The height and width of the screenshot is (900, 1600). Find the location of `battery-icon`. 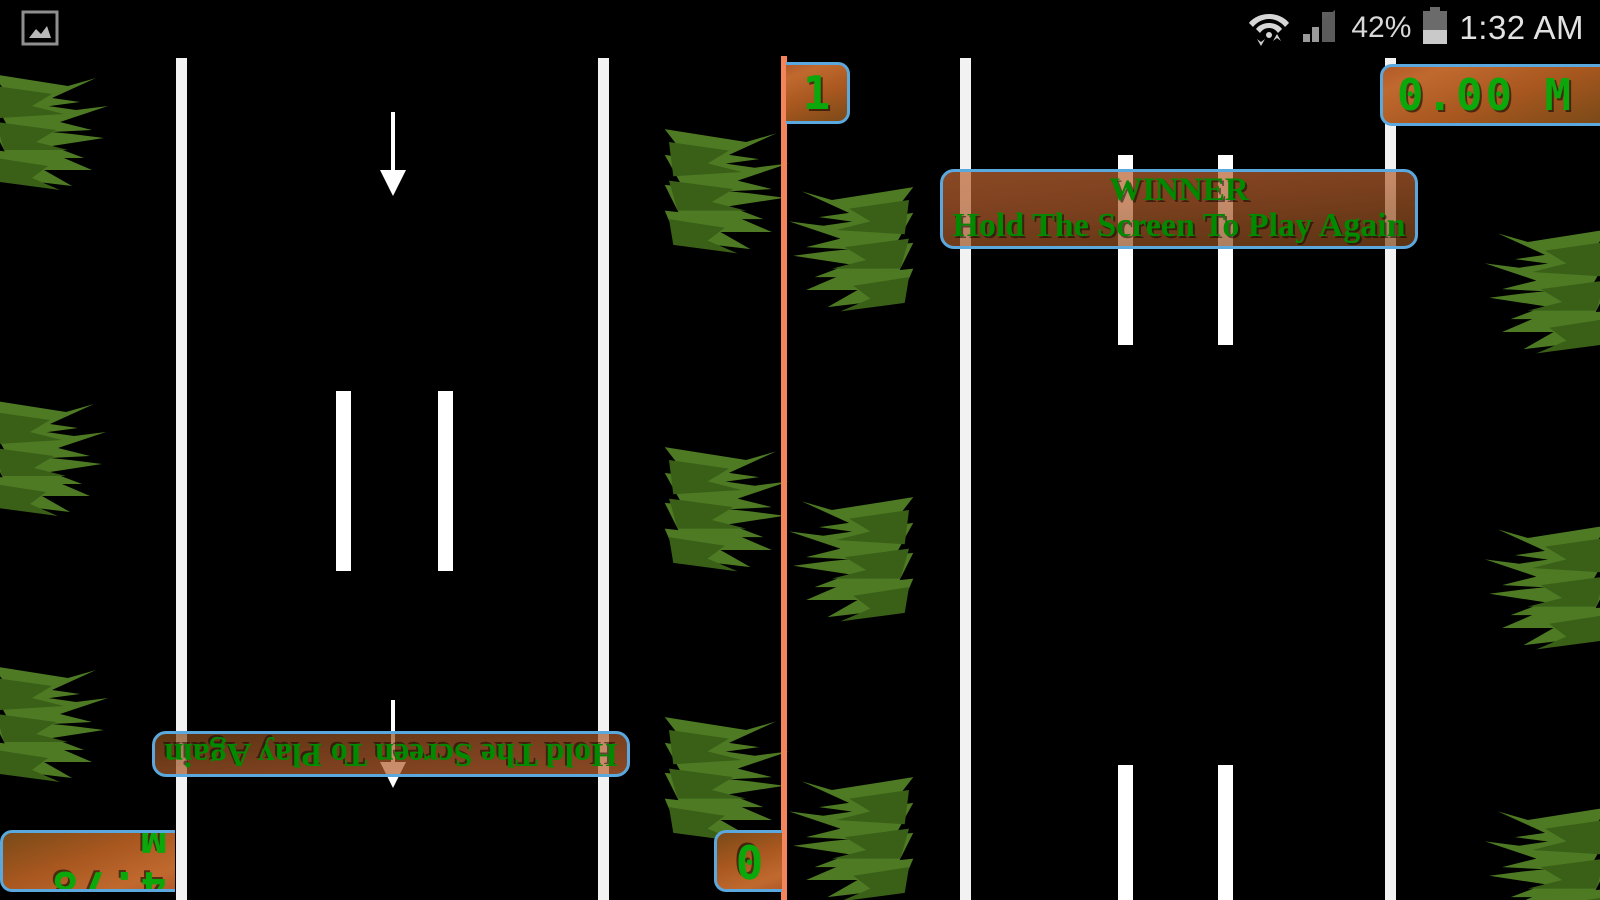

battery-icon is located at coordinates (1435, 28).